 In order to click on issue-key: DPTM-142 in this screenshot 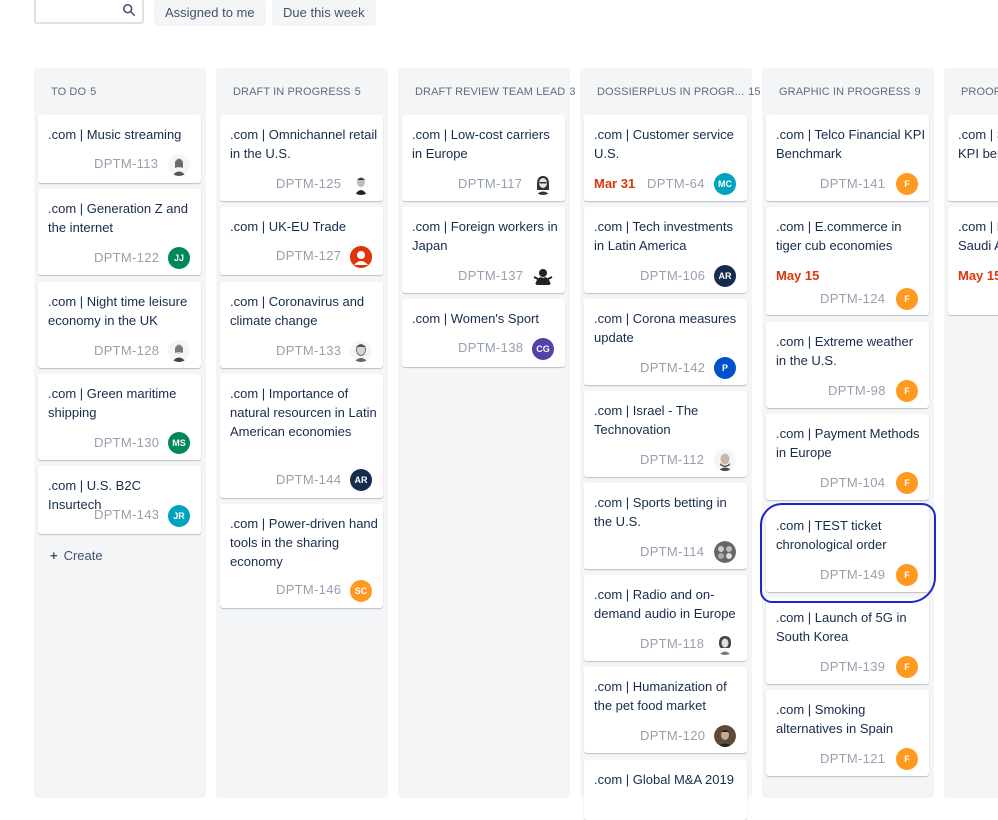, I will do `click(672, 367)`.